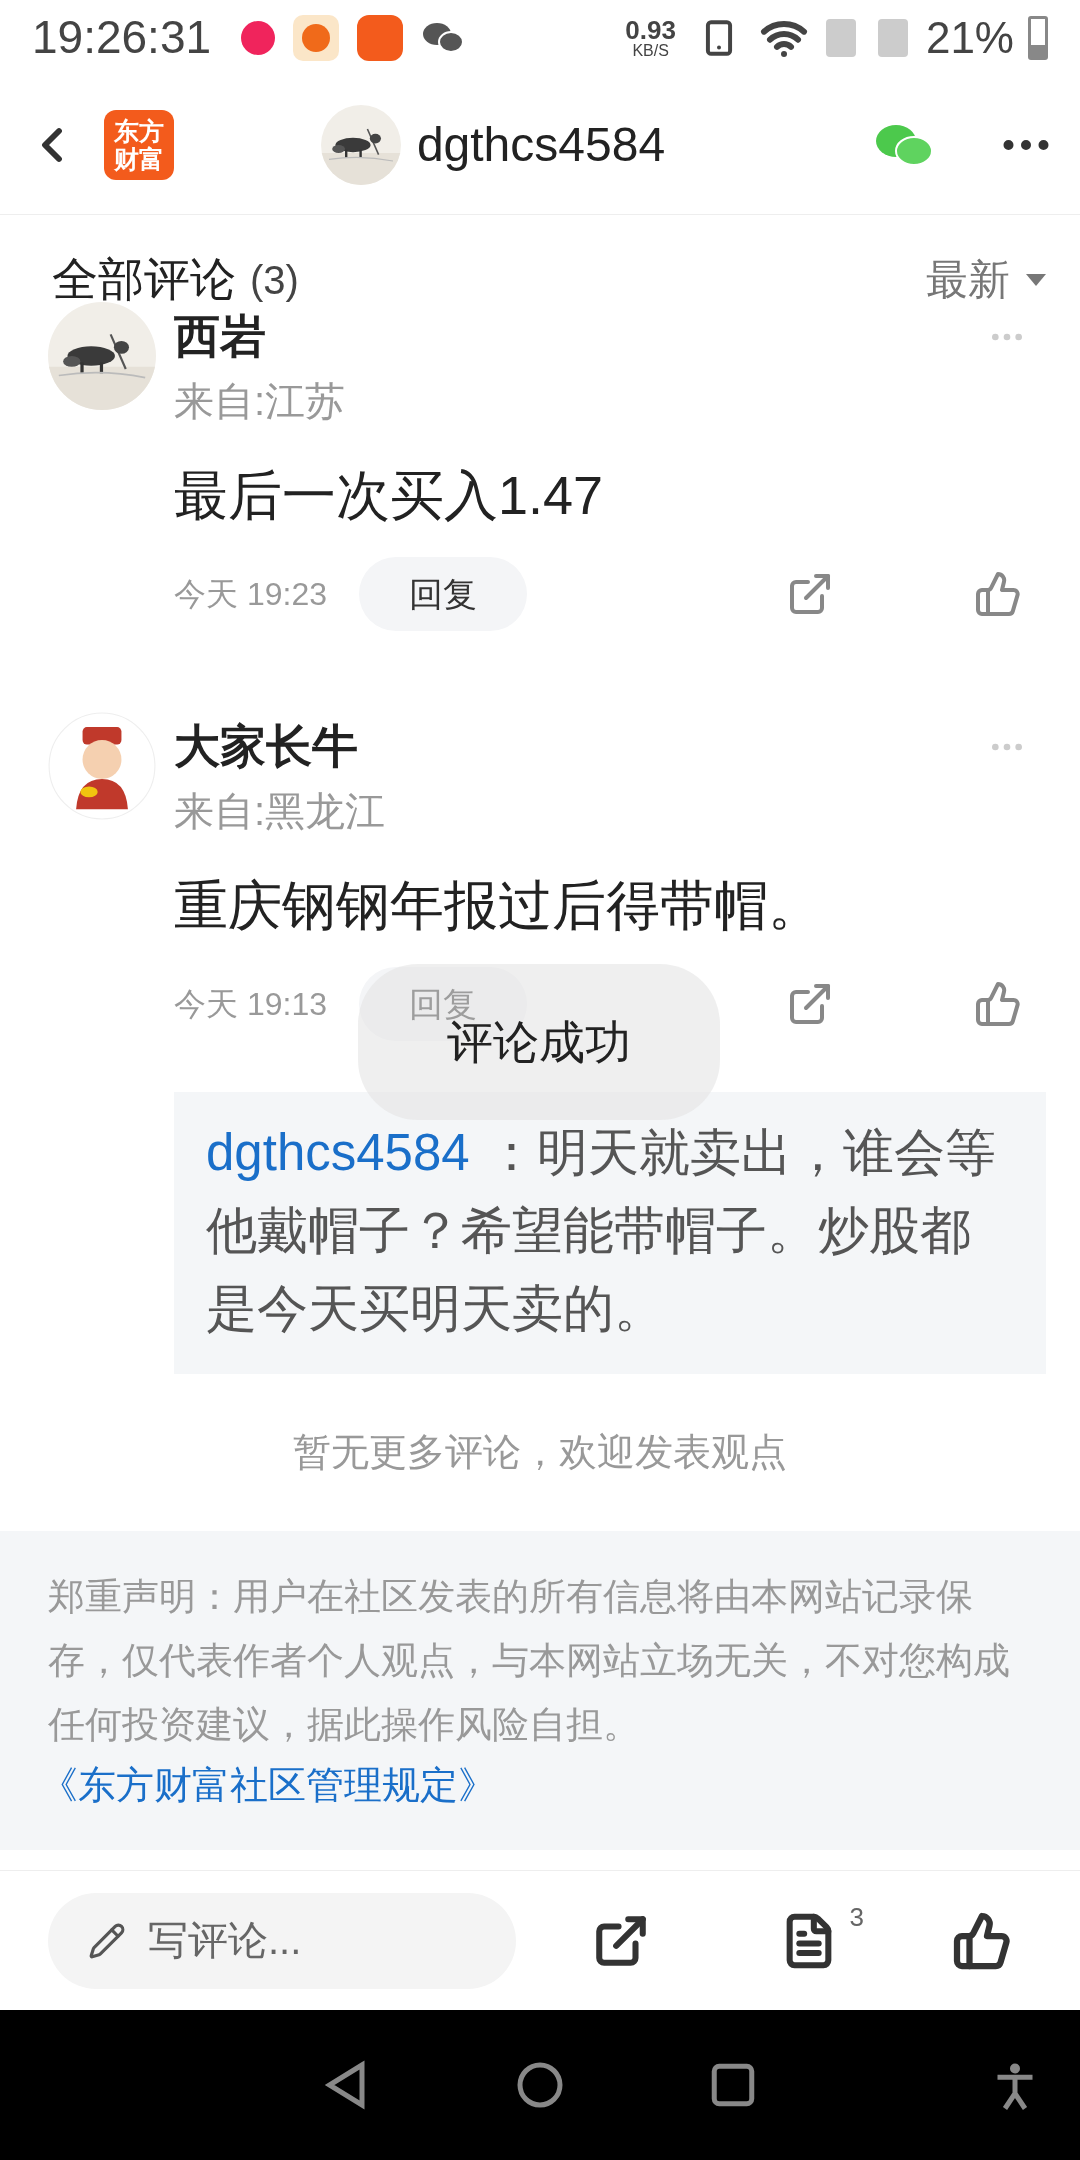 The image size is (1080, 2160). Describe the element at coordinates (442, 594) in the screenshot. I see `reply-button: 回复` at that location.